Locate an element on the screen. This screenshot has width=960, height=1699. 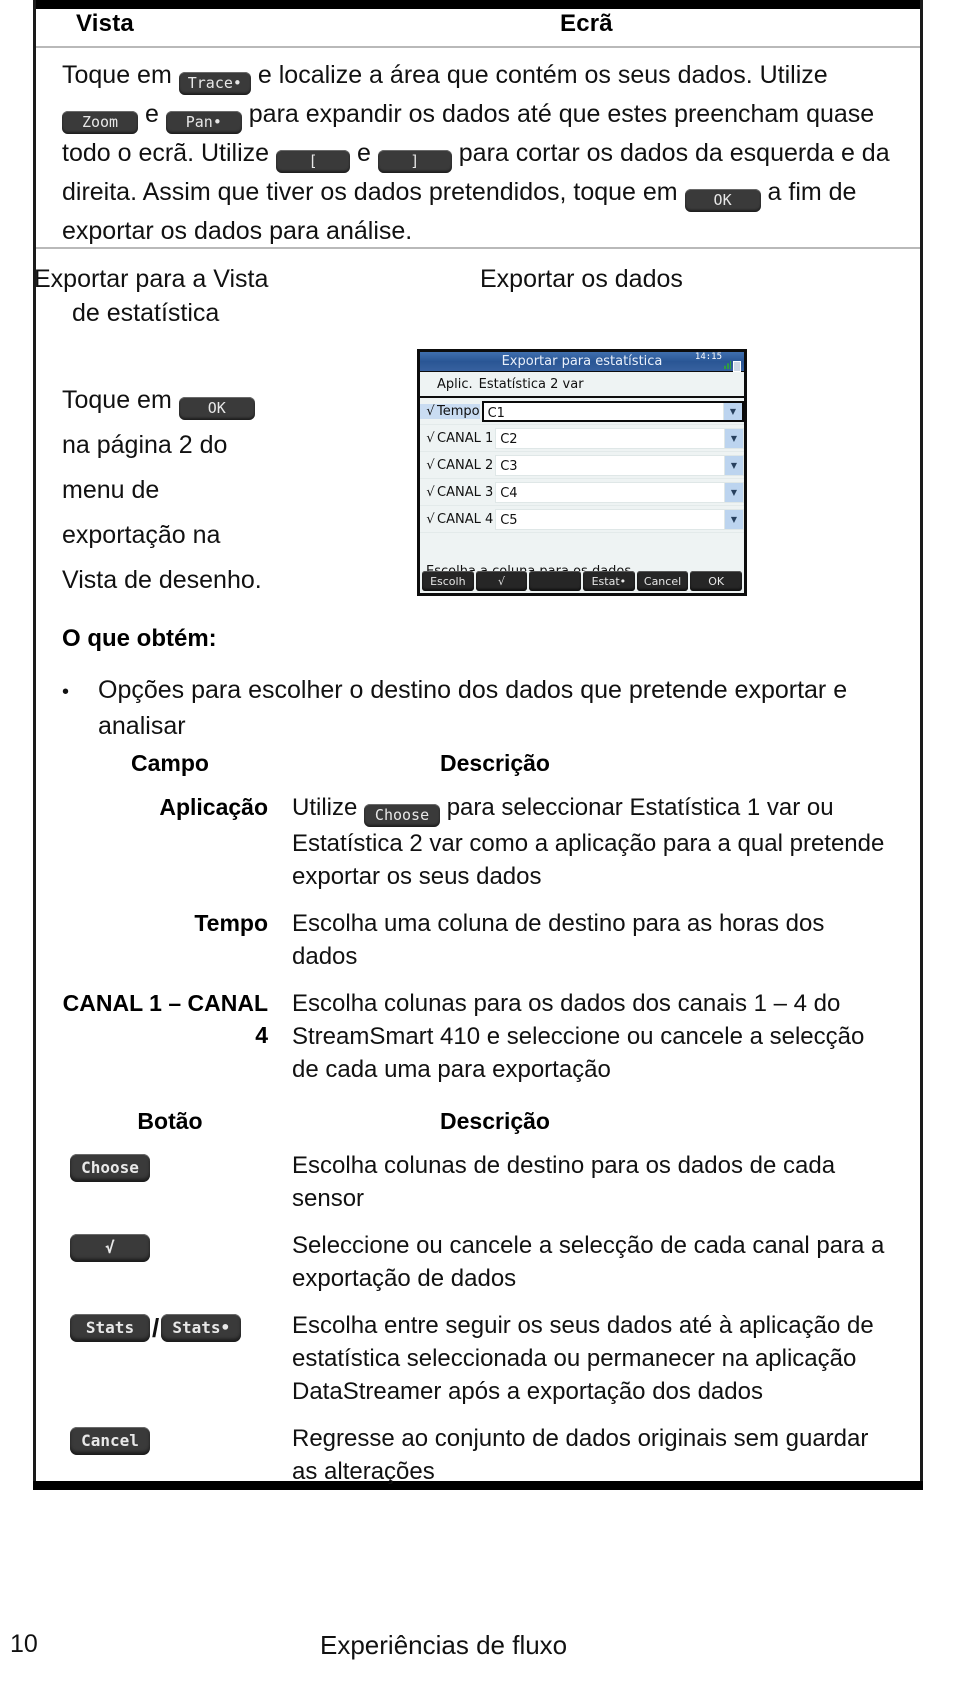
calculator-toolbar-button: Escolh is located at coordinates (448, 581).